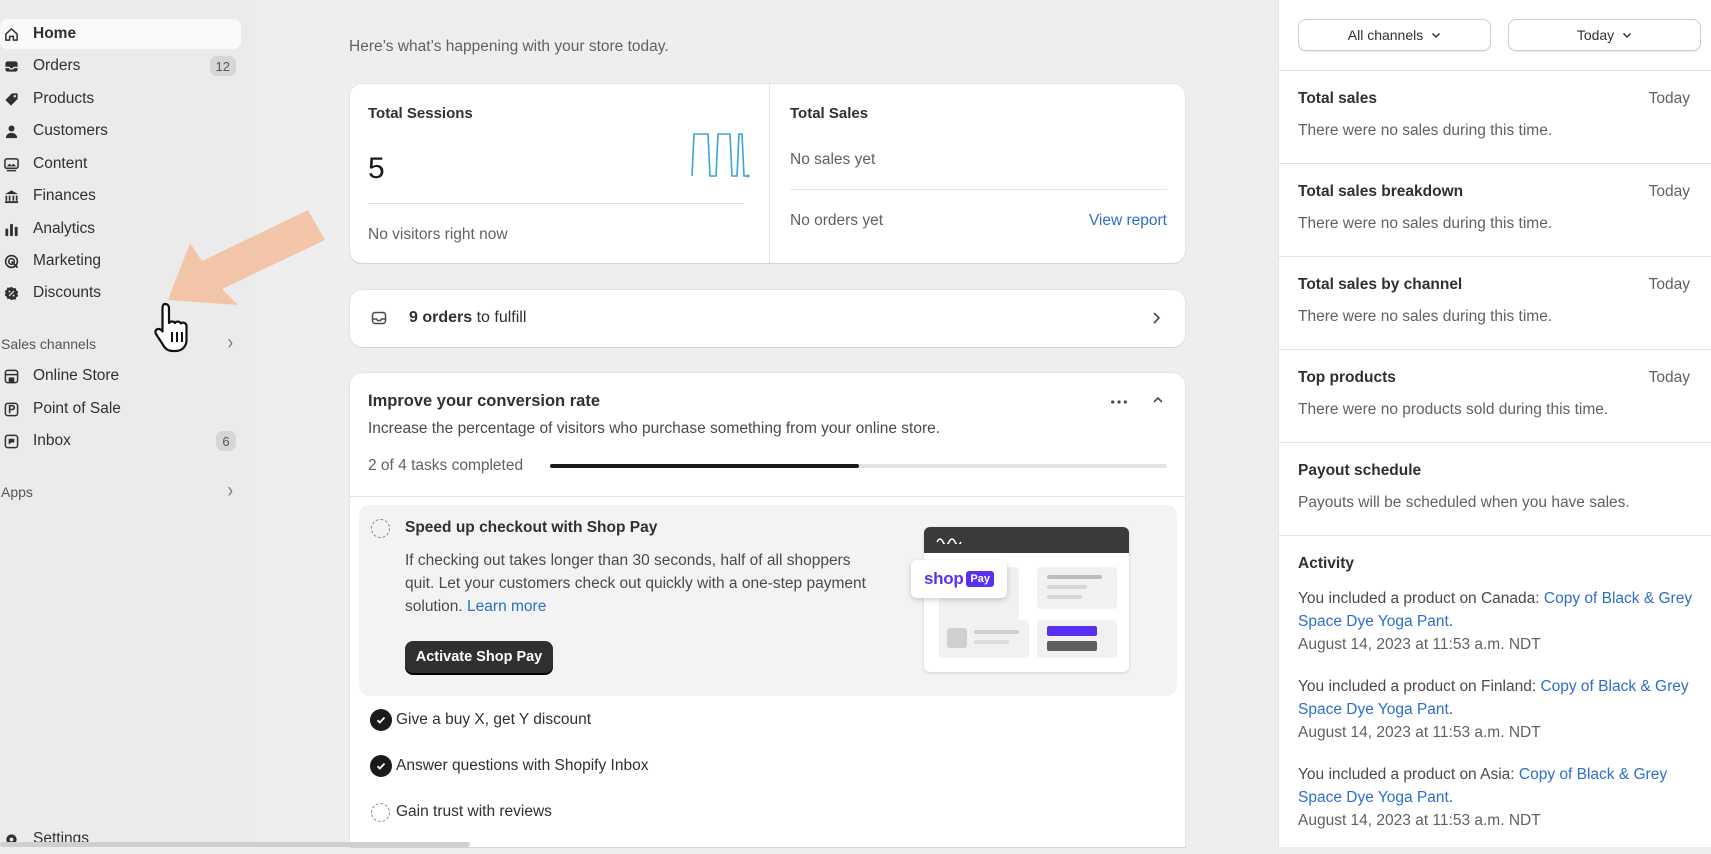  What do you see at coordinates (17, 492) in the screenshot?
I see `apps-label: Apps` at bounding box center [17, 492].